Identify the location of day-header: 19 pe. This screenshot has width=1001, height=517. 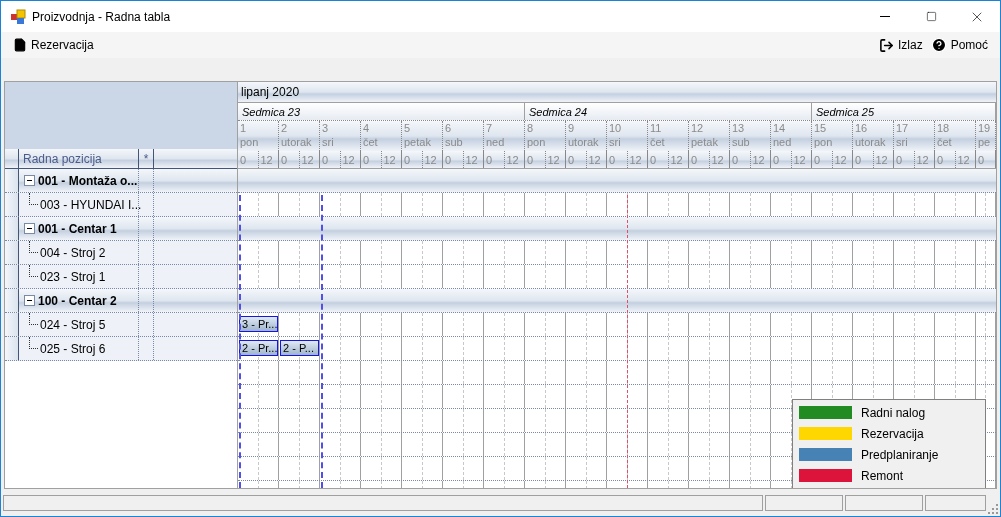
(986, 136).